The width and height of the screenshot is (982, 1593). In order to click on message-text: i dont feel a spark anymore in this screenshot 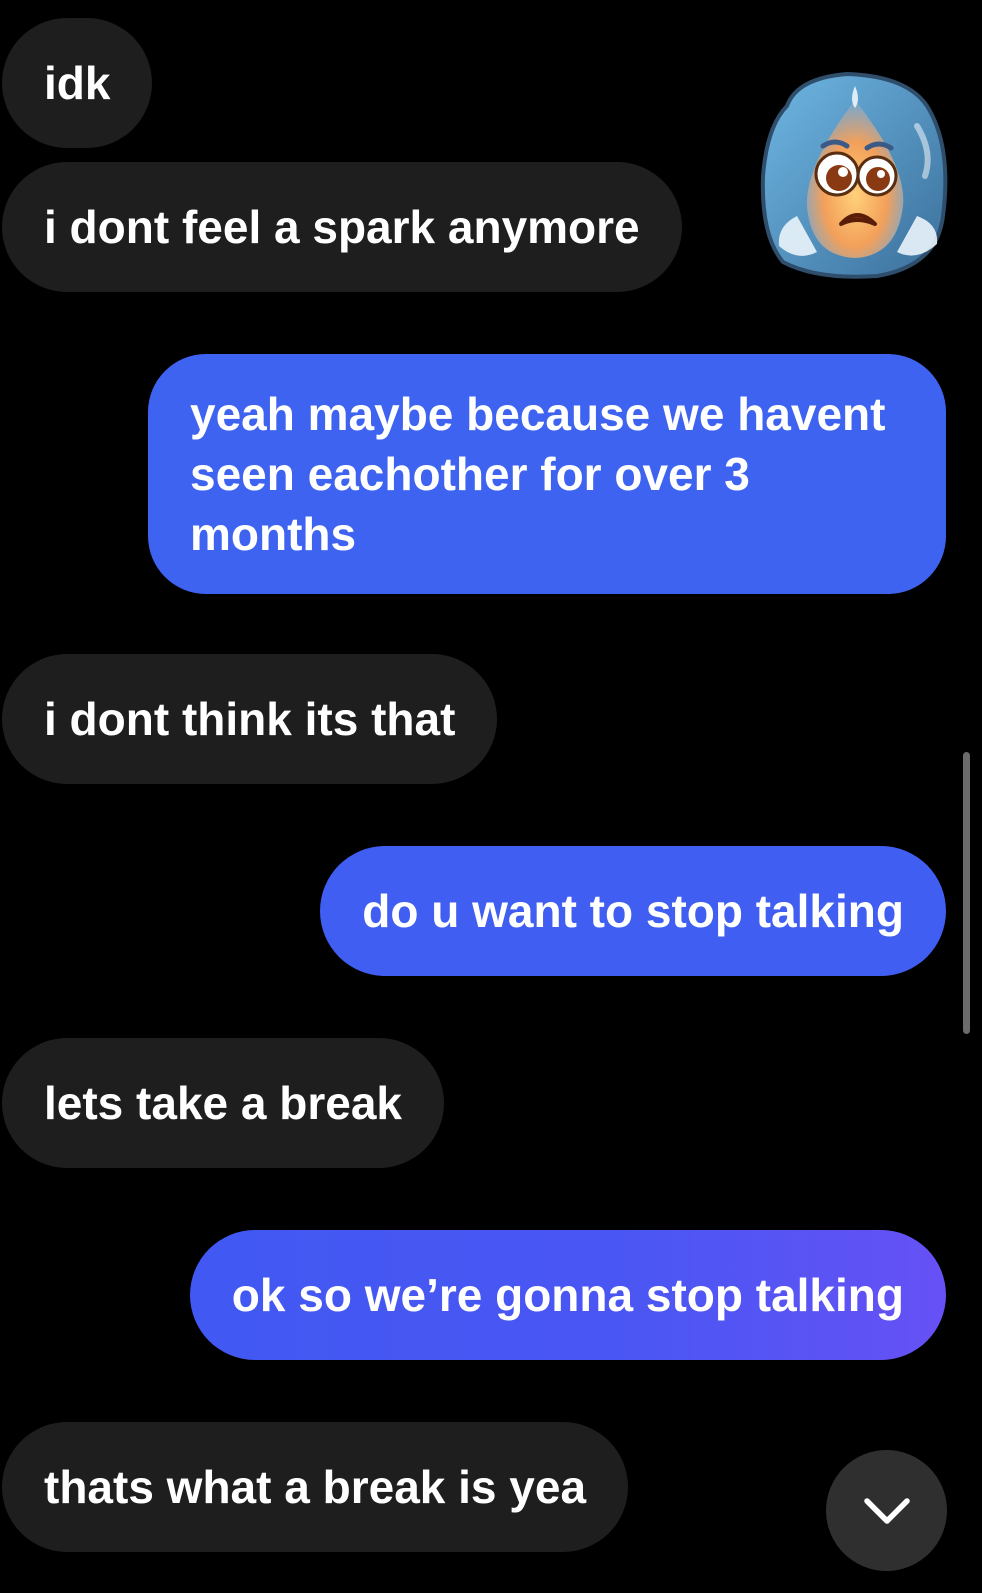, I will do `click(342, 227)`.